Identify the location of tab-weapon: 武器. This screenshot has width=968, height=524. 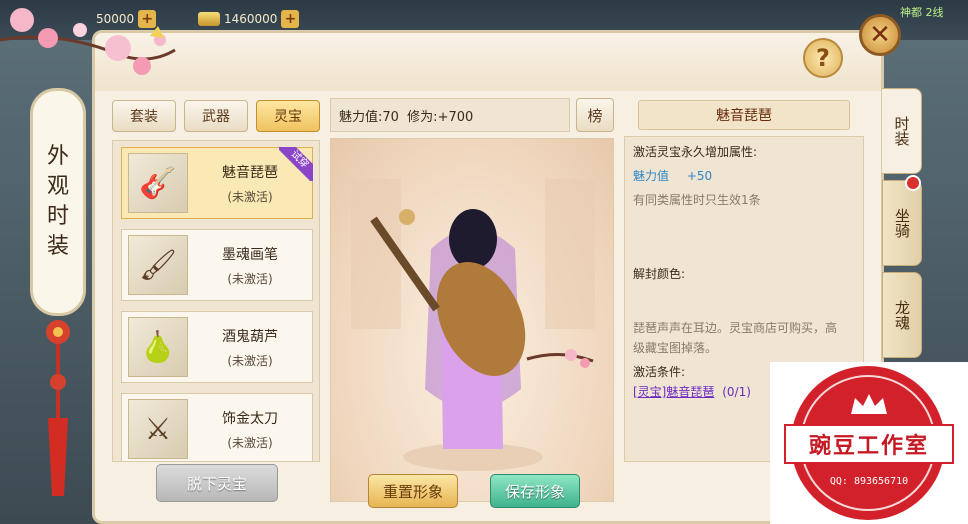
(216, 116).